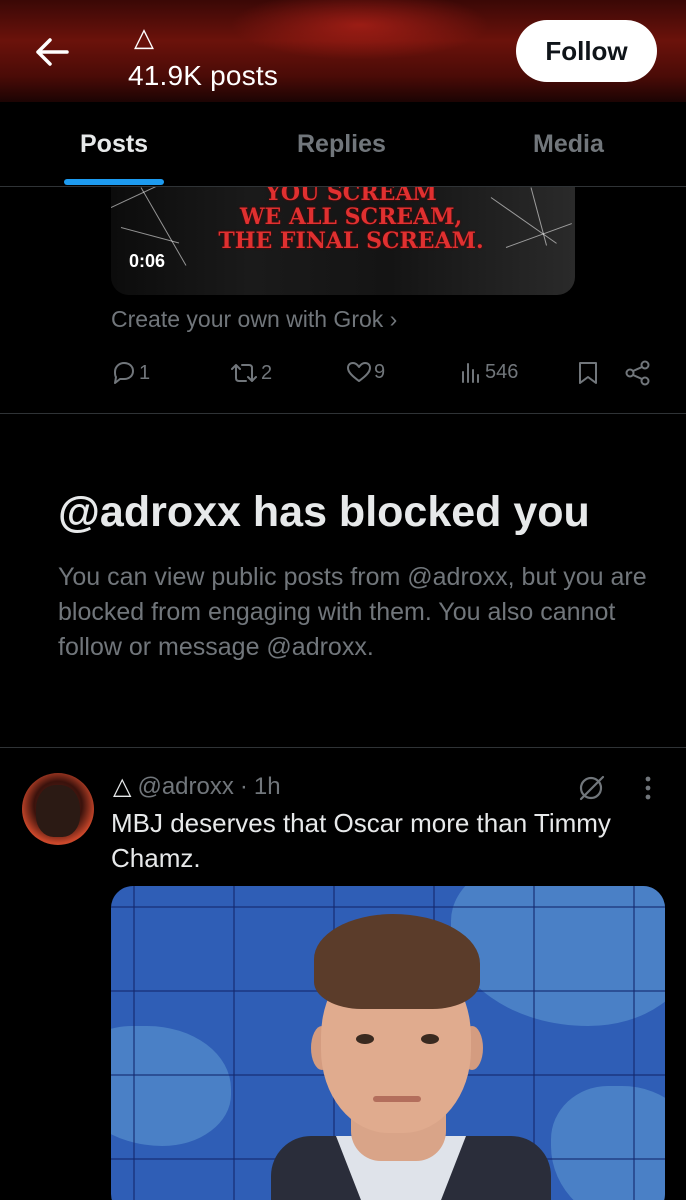 This screenshot has height=1200, width=686. What do you see at coordinates (114, 182) in the screenshot?
I see `active-tab-indicator` at bounding box center [114, 182].